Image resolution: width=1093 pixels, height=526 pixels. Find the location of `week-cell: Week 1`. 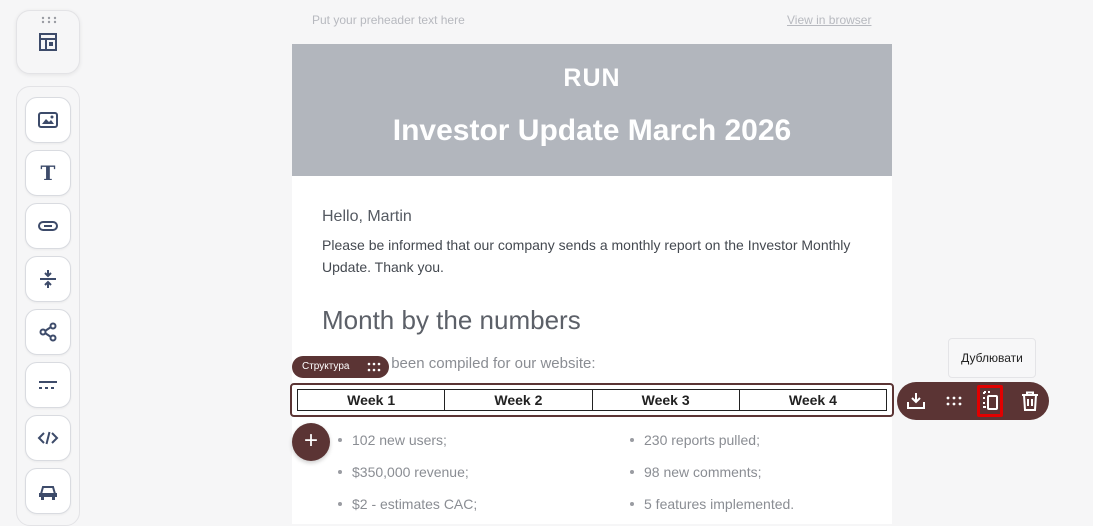

week-cell: Week 1 is located at coordinates (372, 400).